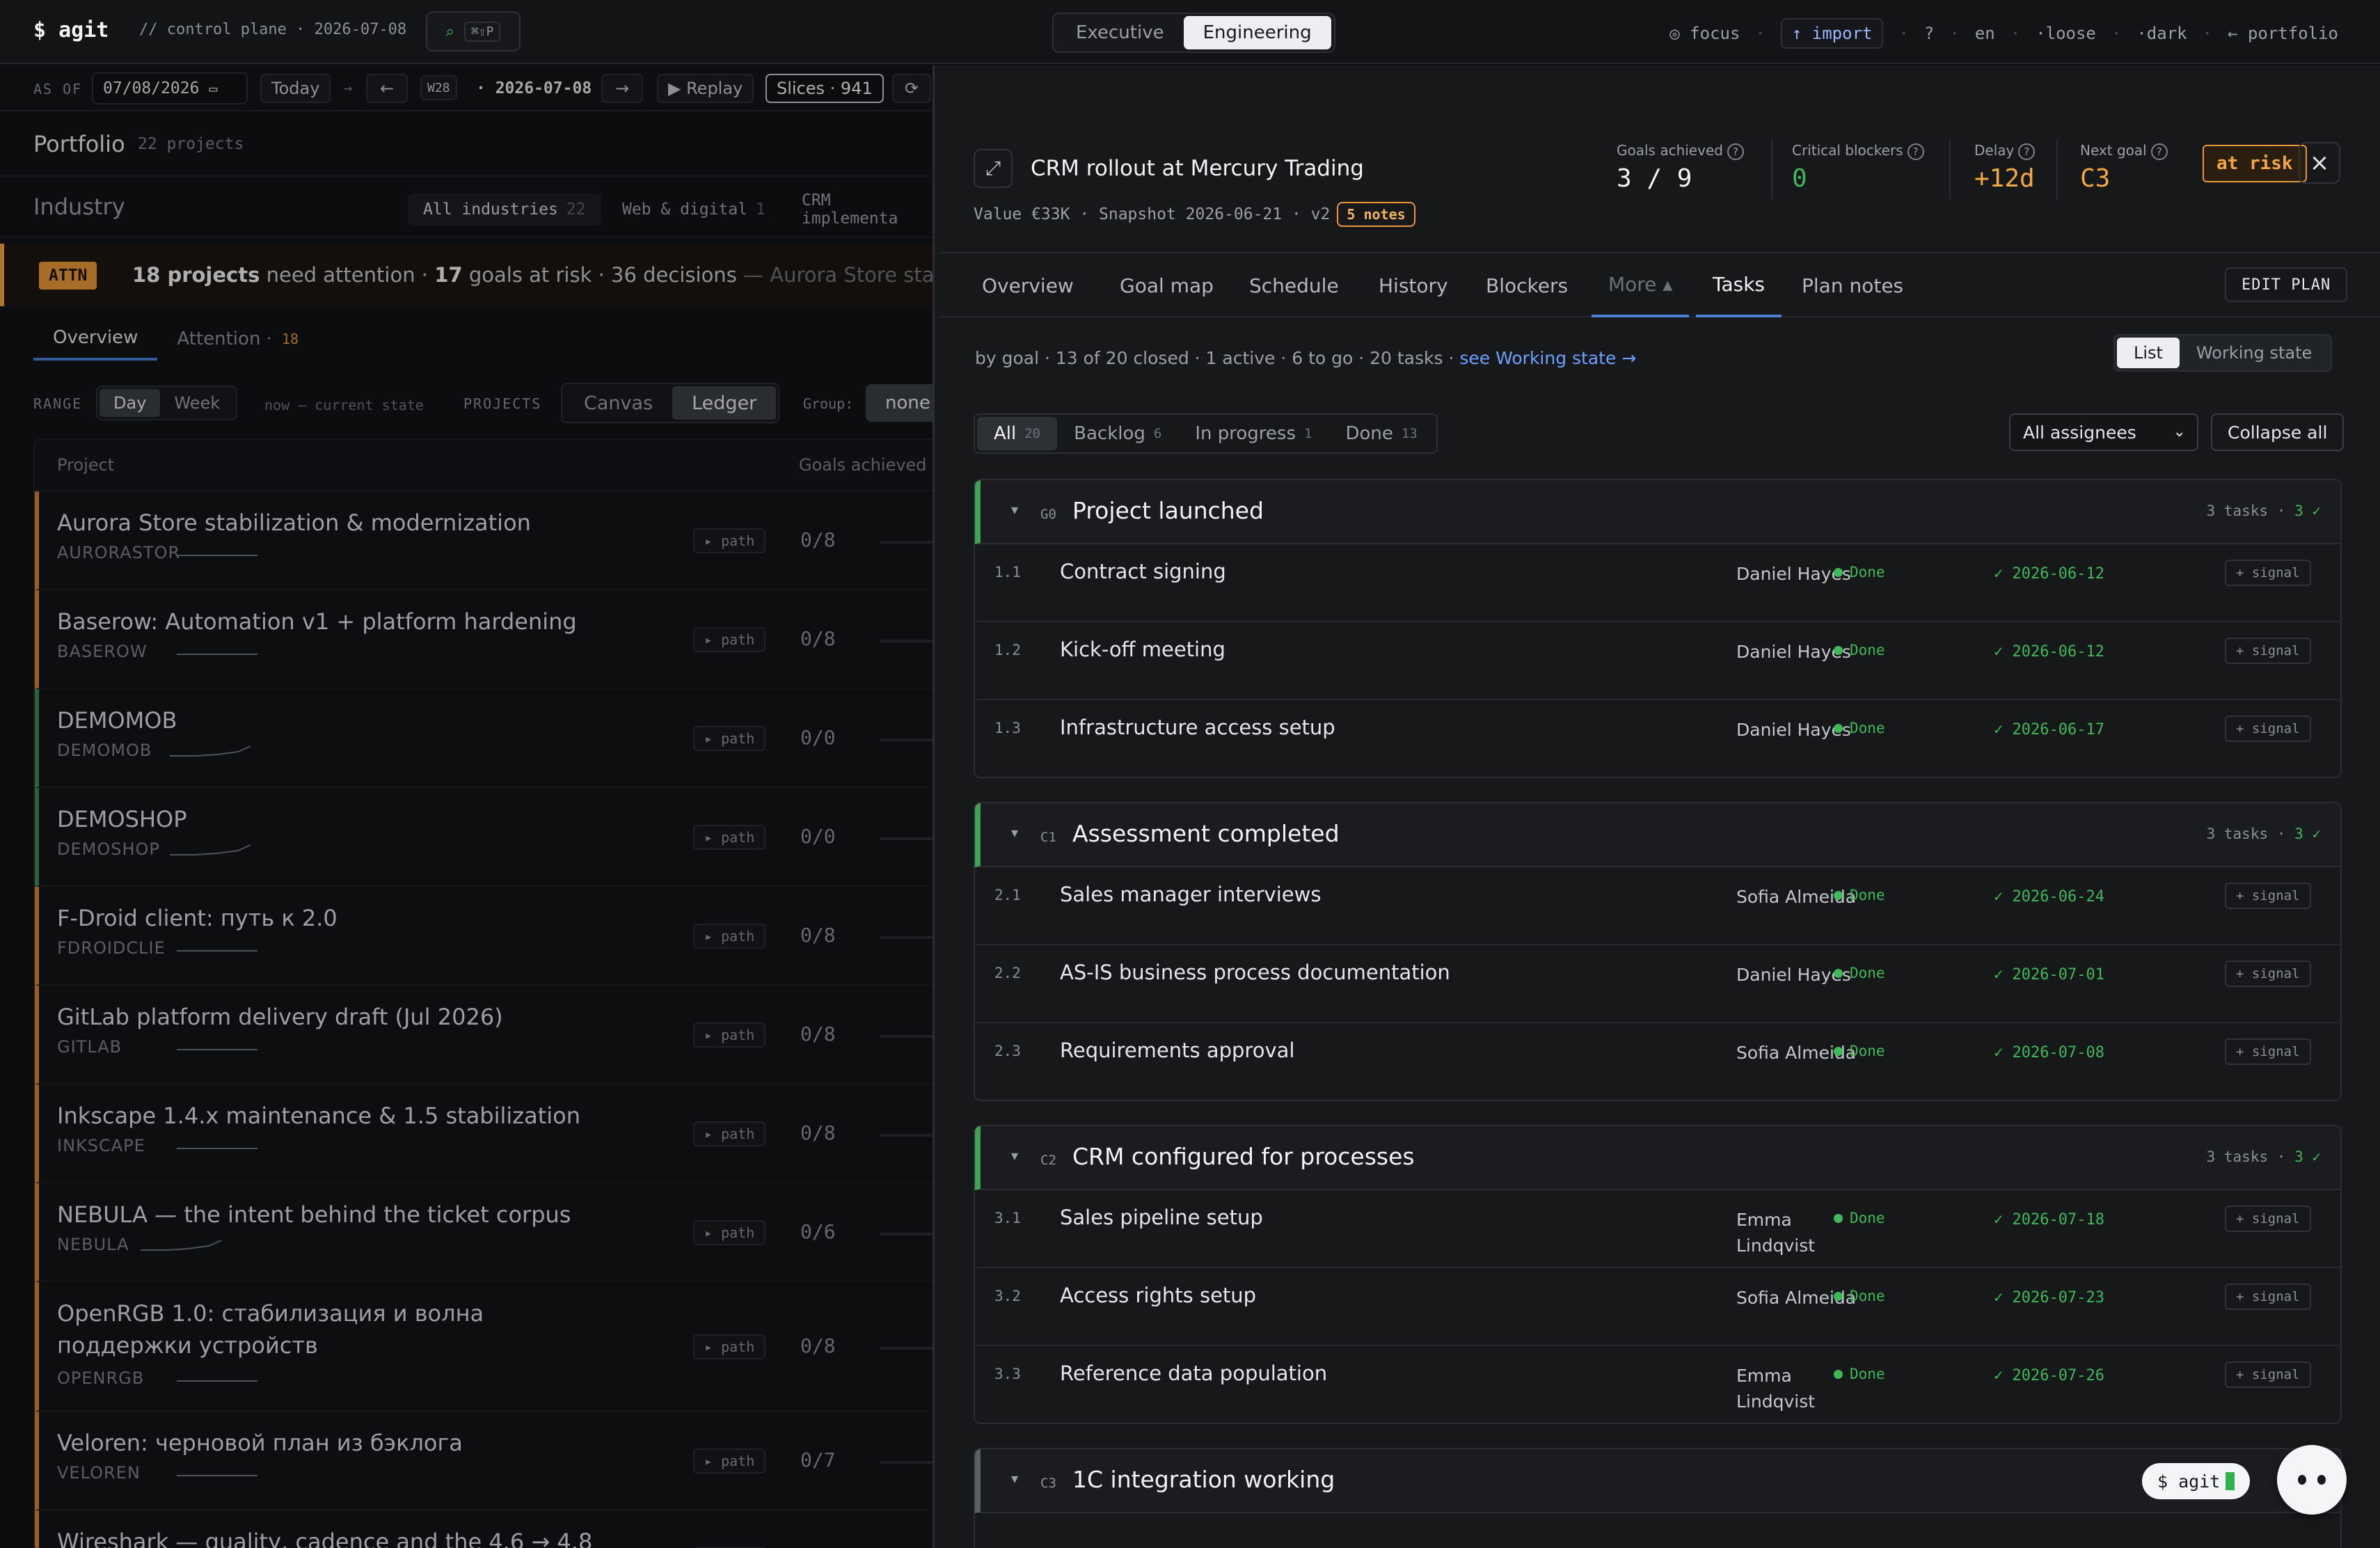 This screenshot has height=1548, width=2380. What do you see at coordinates (2103, 432) in the screenshot?
I see `assignee-select: All assignees ⌄` at bounding box center [2103, 432].